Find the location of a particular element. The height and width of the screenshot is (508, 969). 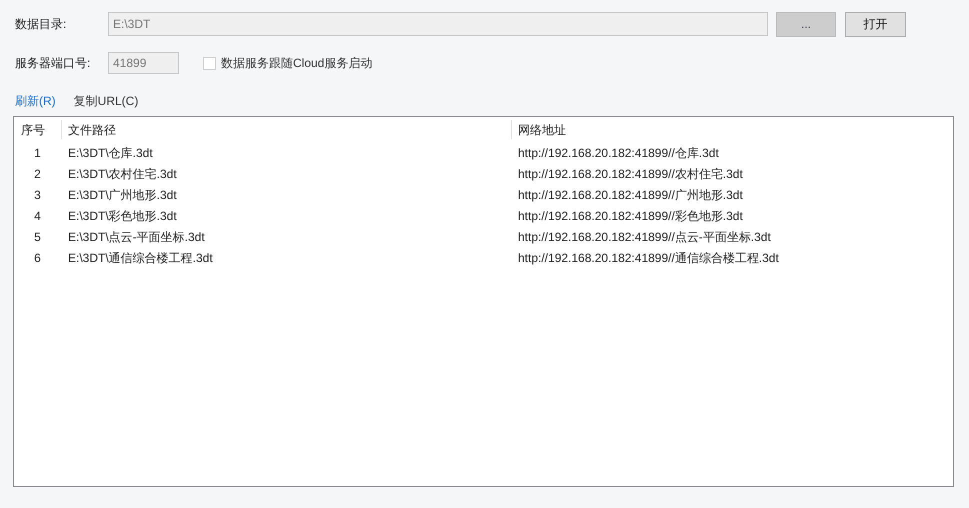

table-cell: http://192.168.20.182:41899//农村住宅.3dt is located at coordinates (630, 173).